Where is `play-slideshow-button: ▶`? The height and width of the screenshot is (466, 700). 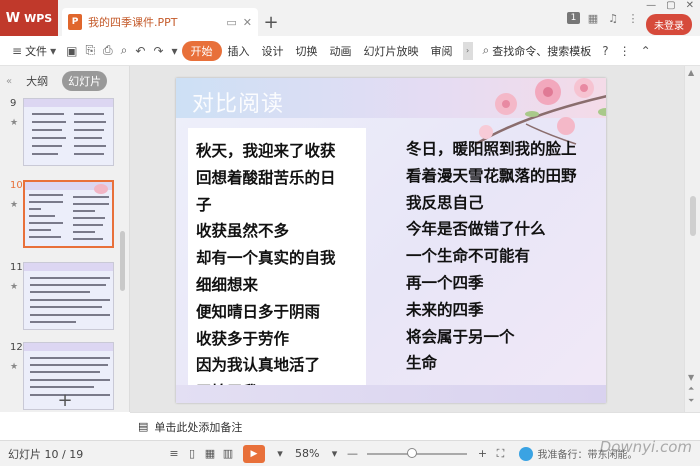
play-slideshow-button: ▶ is located at coordinates (254, 453).